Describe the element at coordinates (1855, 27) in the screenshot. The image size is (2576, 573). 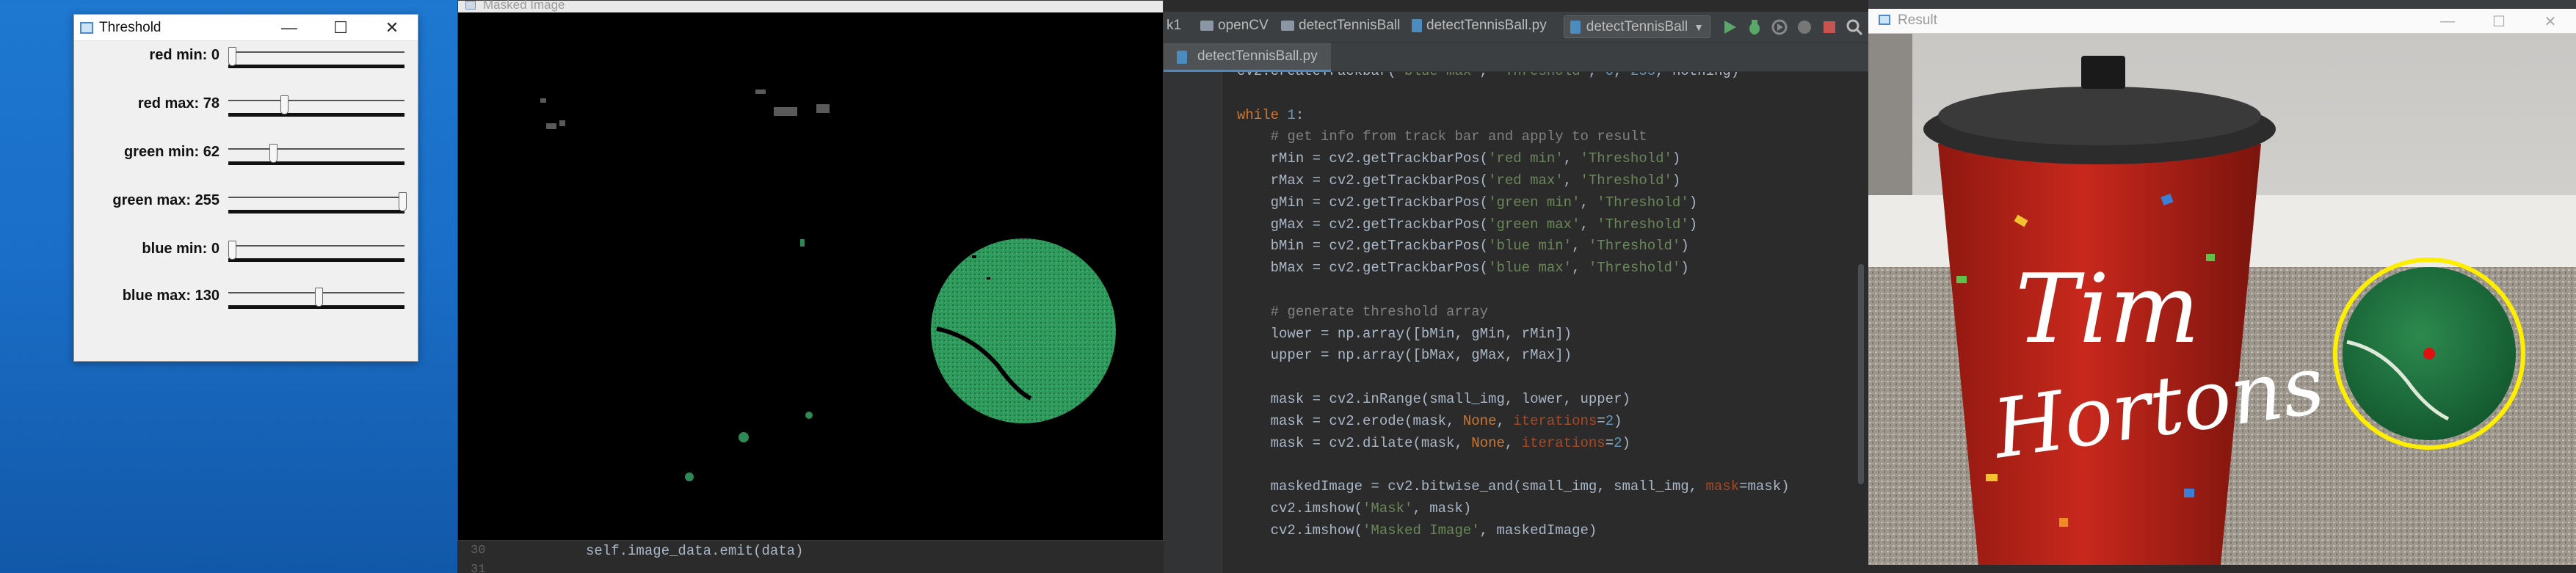
I see `search-icon` at that location.